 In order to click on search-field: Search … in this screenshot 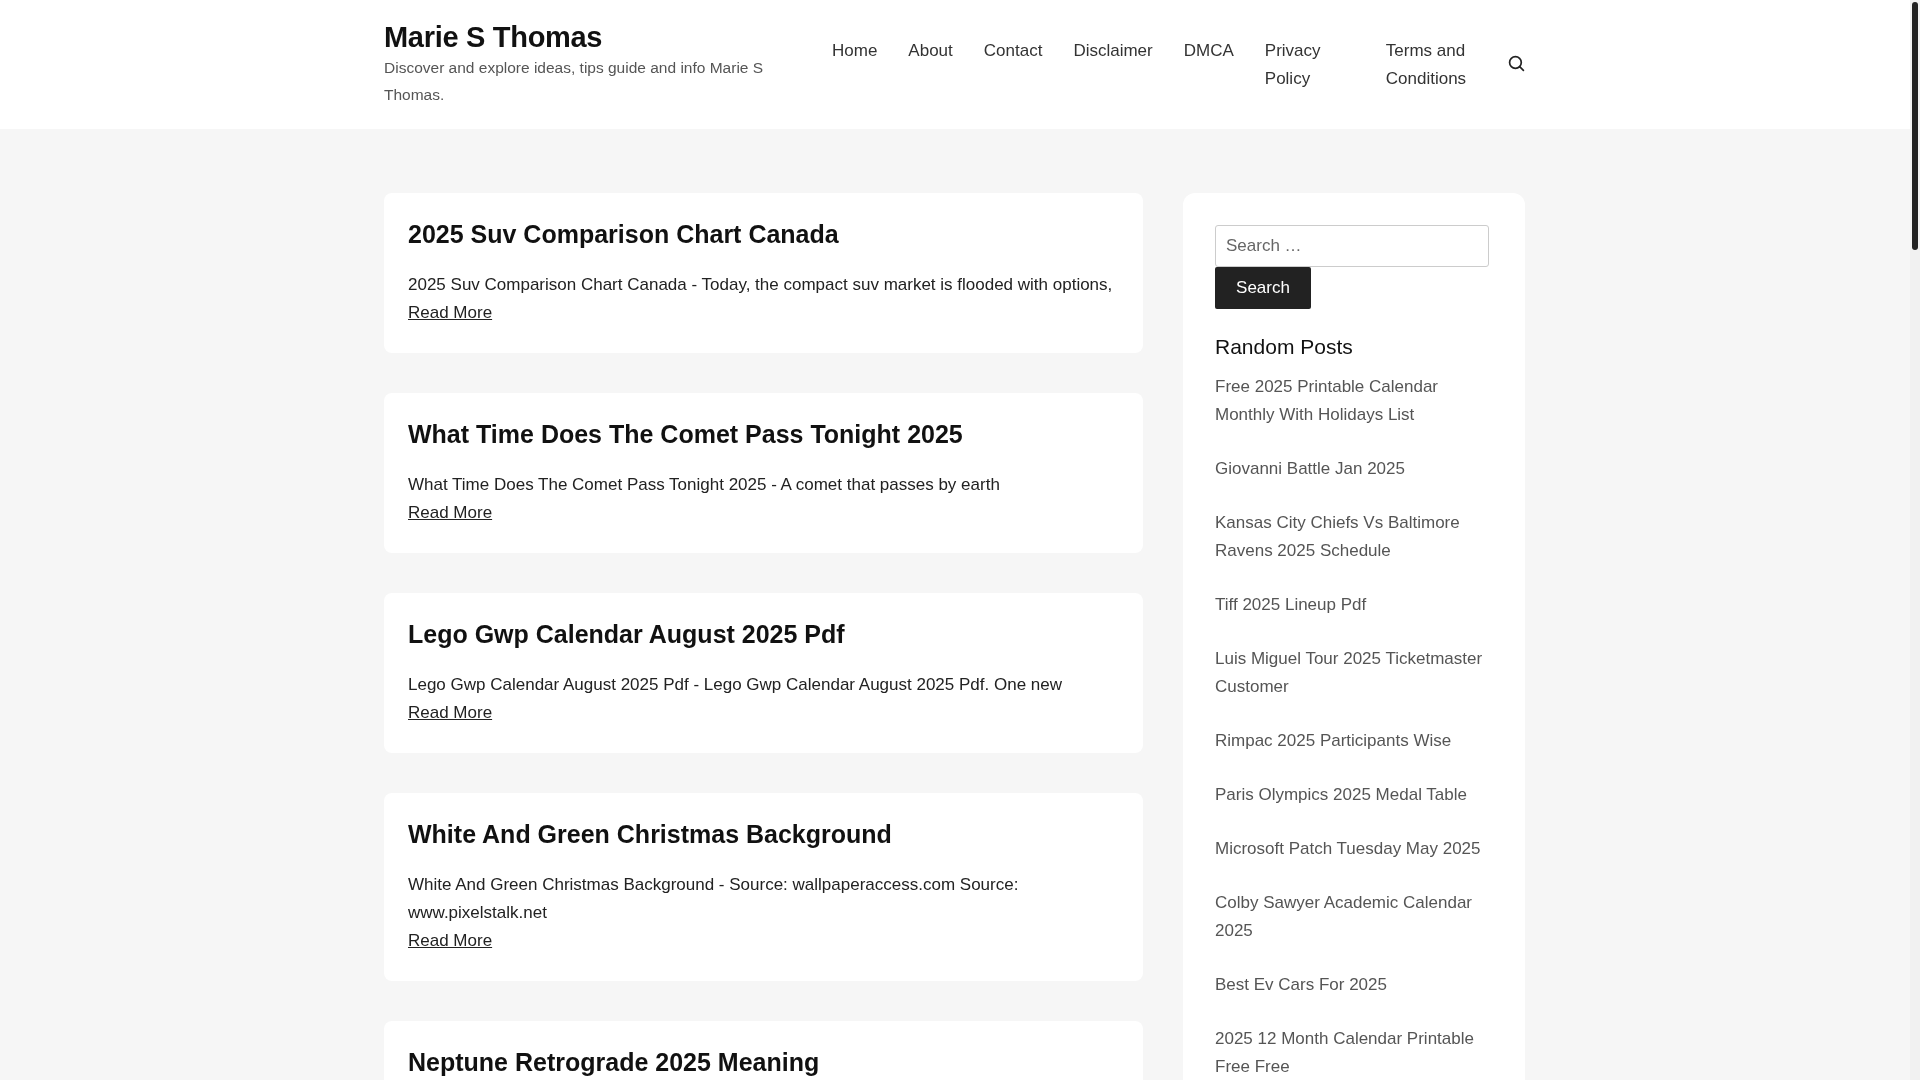, I will do `click(1352, 246)`.